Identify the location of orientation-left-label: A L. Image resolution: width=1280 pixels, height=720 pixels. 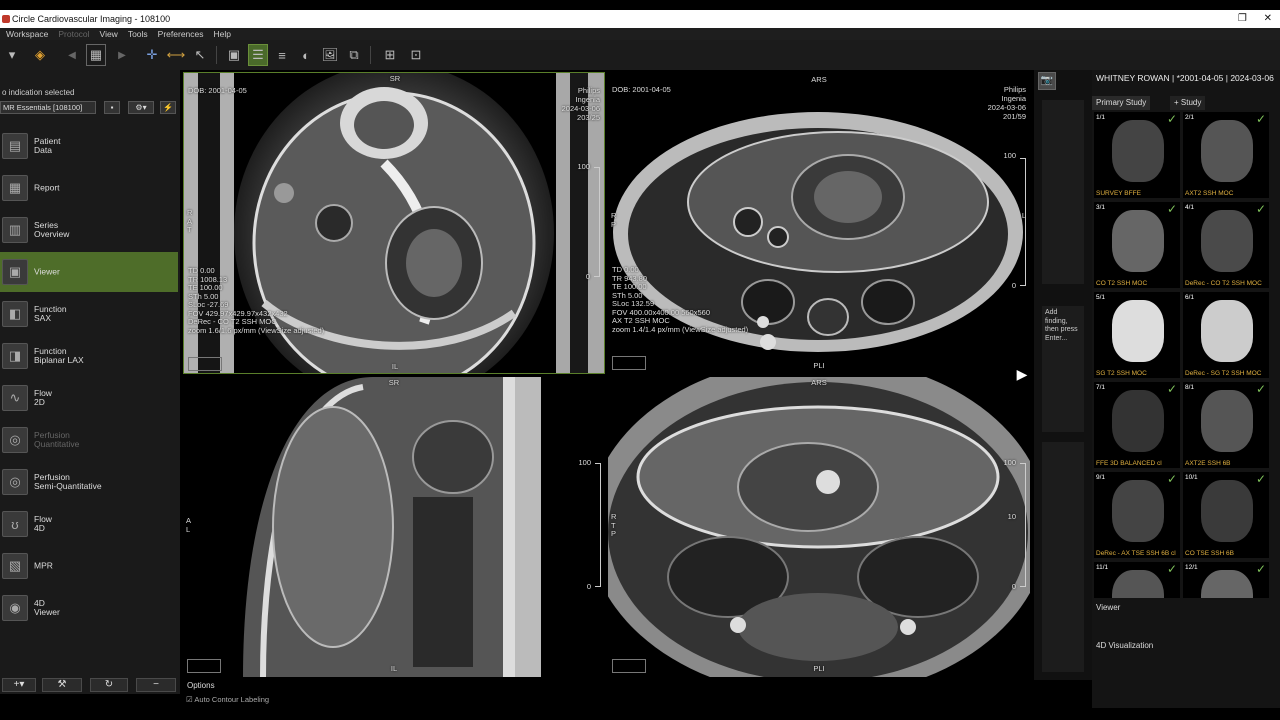
(189, 525).